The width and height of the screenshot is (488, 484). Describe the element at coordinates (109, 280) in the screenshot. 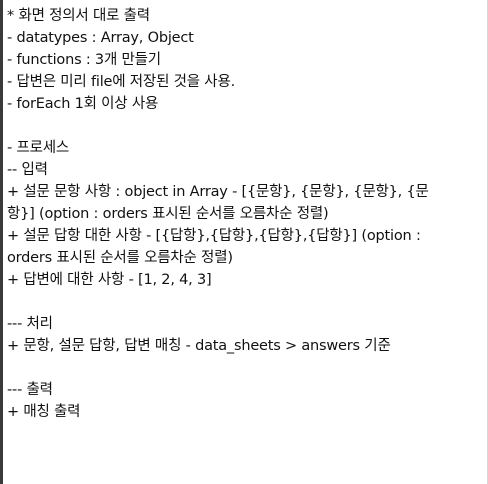

I see `text-line: + 답변에 대한 사항 - [1, 2, 4, 3]` at that location.